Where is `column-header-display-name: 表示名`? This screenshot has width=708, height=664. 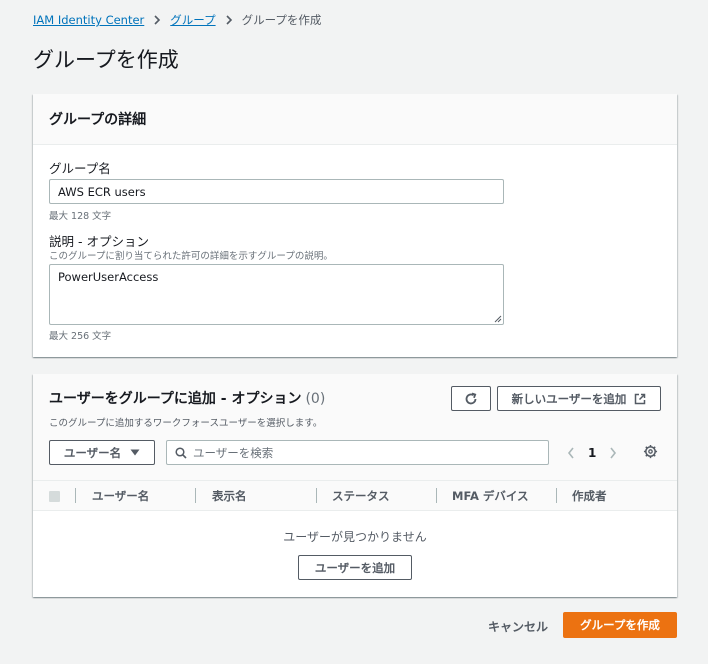
column-header-display-name: 表示名 is located at coordinates (229, 495).